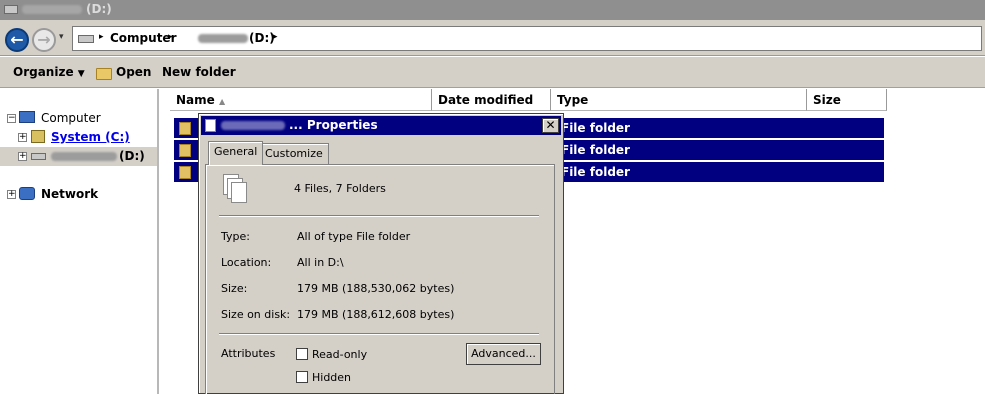  Describe the element at coordinates (27, 193) in the screenshot. I see `network-icon` at that location.